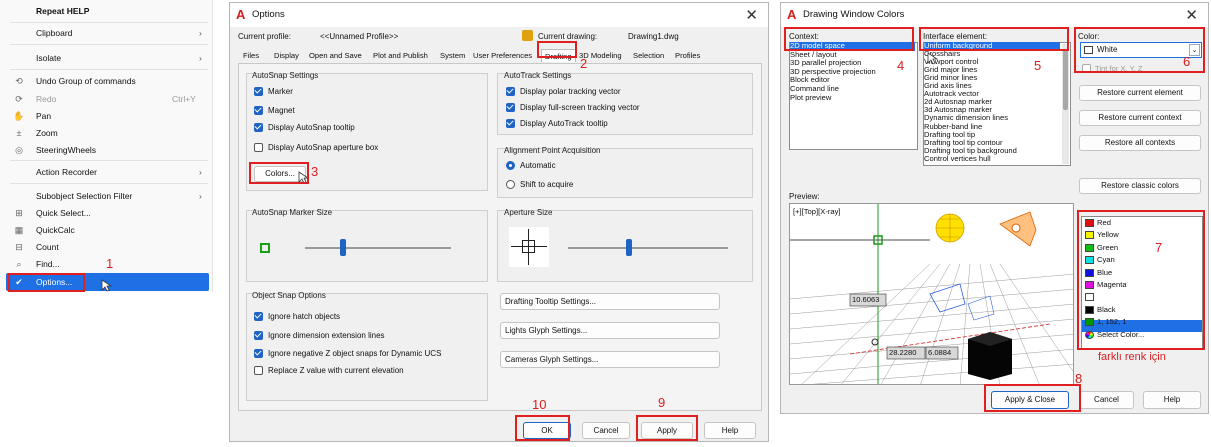 The image size is (1211, 447). What do you see at coordinates (19, 150) in the screenshot?
I see `steering-wheel-icon: ◎` at bounding box center [19, 150].